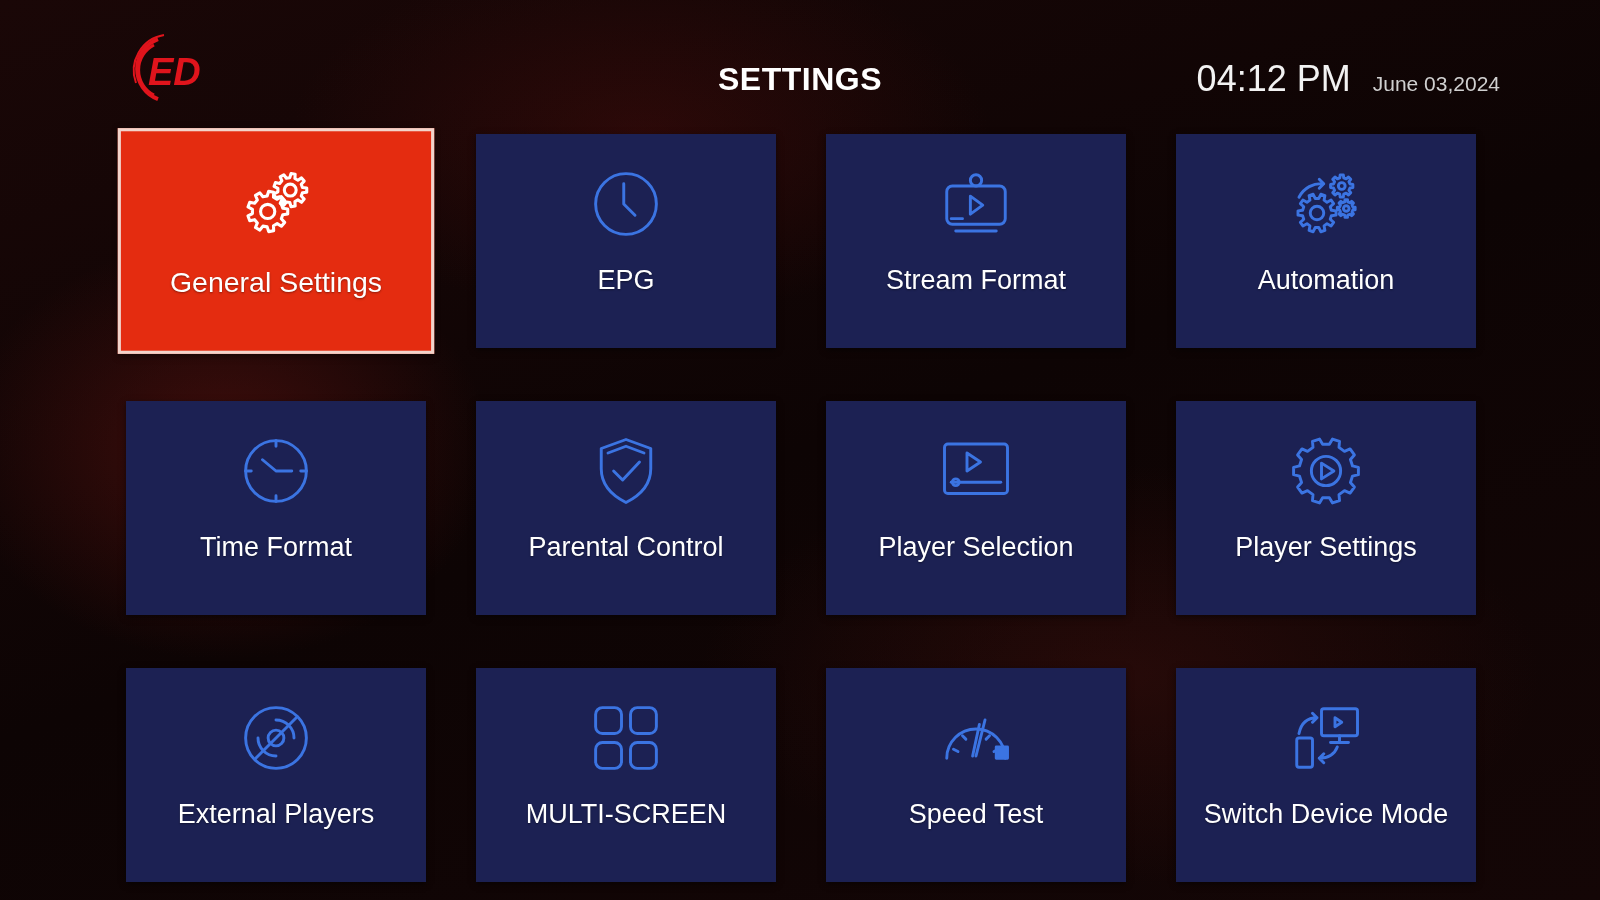 The width and height of the screenshot is (1600, 900). Describe the element at coordinates (976, 775) in the screenshot. I see `settings-tile: Speed Test` at that location.